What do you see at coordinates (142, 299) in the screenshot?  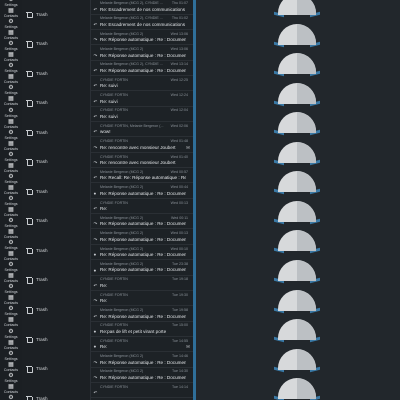 I see `message-row: CYNDIE FORTIN Tue 19:30 ↷ Re:` at bounding box center [142, 299].